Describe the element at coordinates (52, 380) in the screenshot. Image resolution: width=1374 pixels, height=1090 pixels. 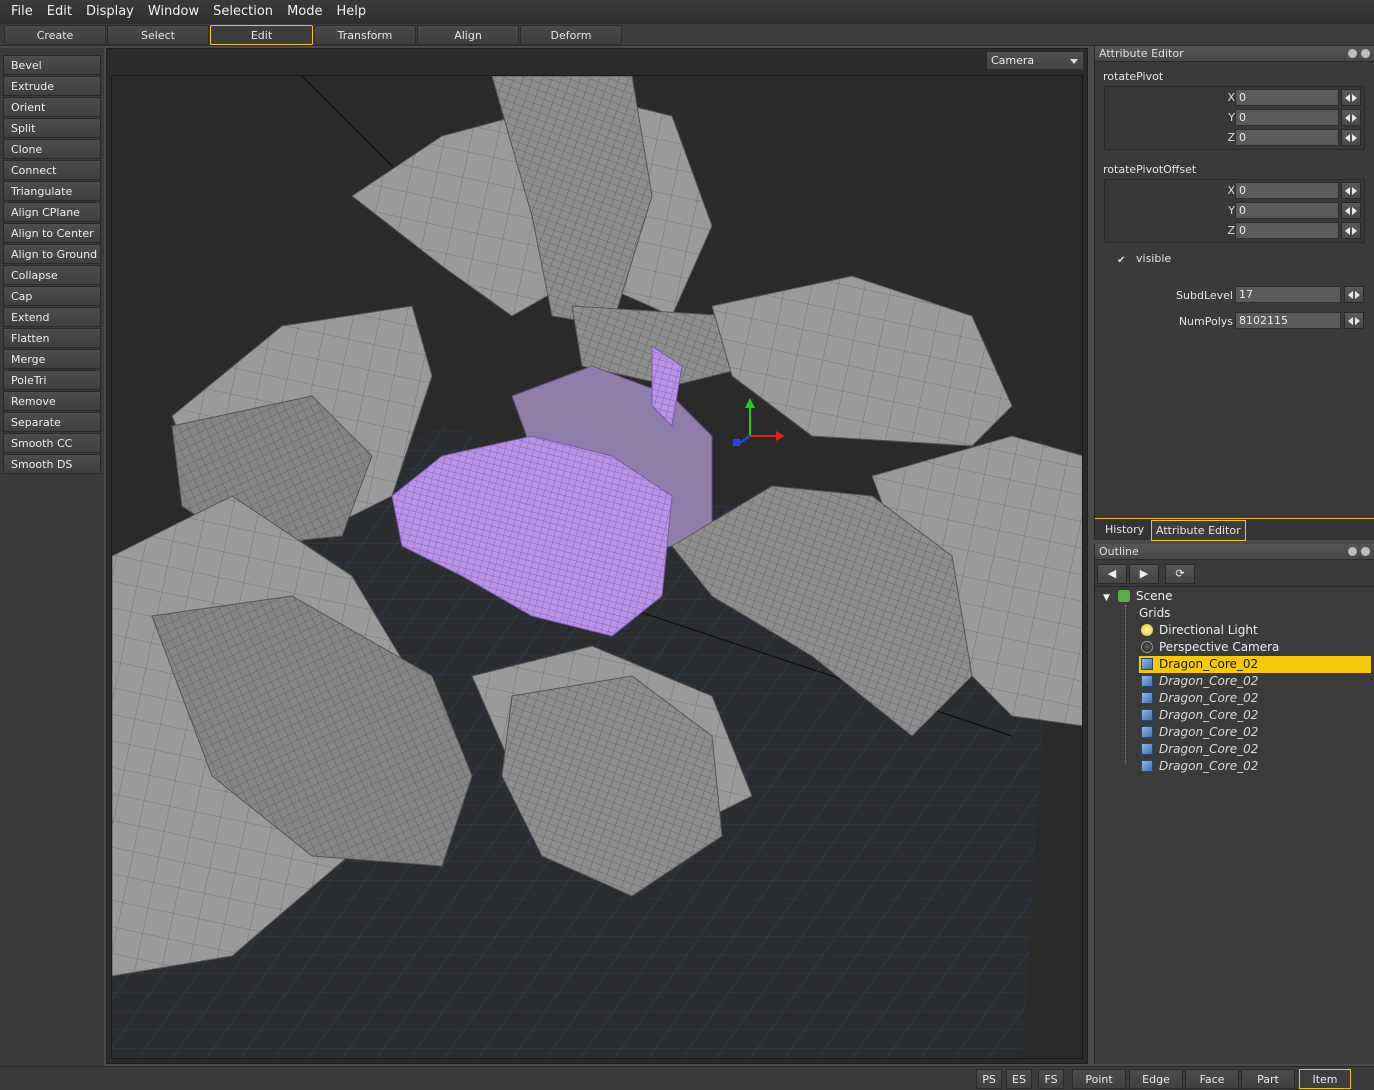
I see `poletri-button: PoleTri` at that location.